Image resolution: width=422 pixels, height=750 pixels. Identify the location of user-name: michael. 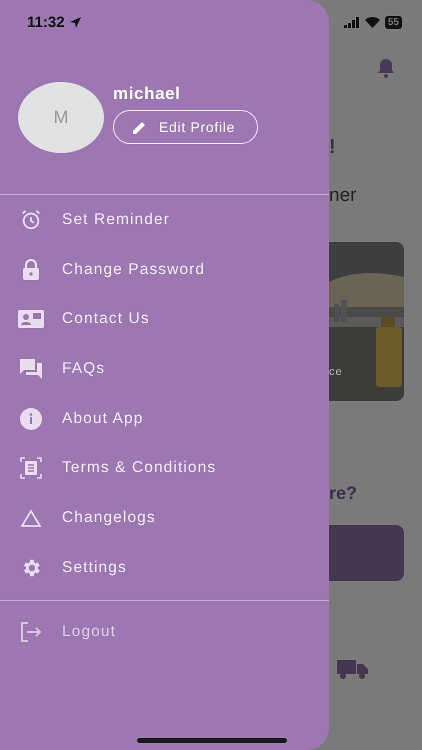
(147, 94).